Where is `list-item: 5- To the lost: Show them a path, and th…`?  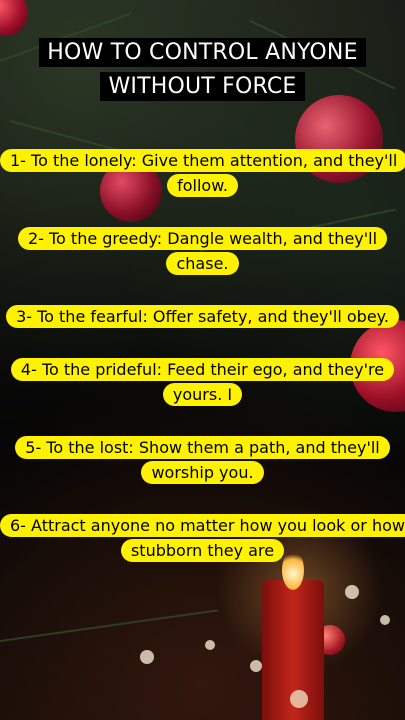
list-item: 5- To the lost: Show them a path, and th… is located at coordinates (202, 460).